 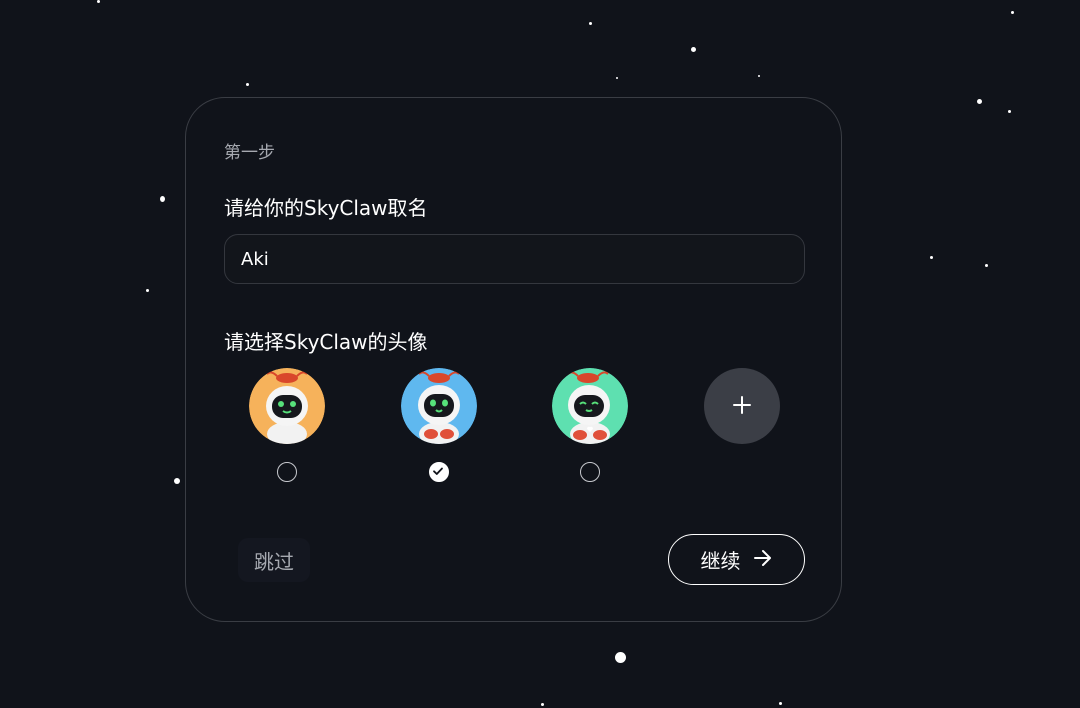 I want to click on add-avatar-button, so click(x=742, y=406).